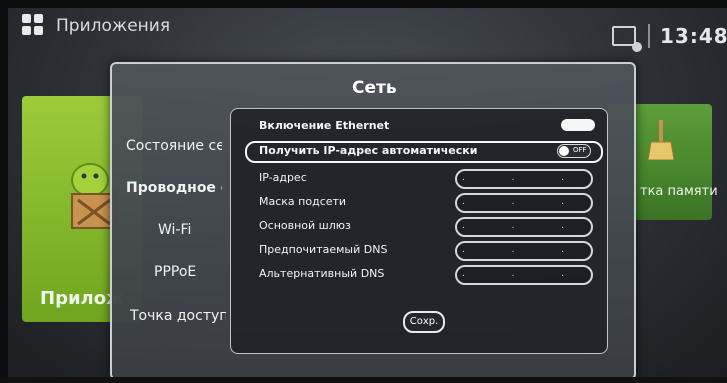 This screenshot has height=383, width=727. What do you see at coordinates (368, 150) in the screenshot?
I see `auto-ip-label: Получить IP-адрес автоматически` at bounding box center [368, 150].